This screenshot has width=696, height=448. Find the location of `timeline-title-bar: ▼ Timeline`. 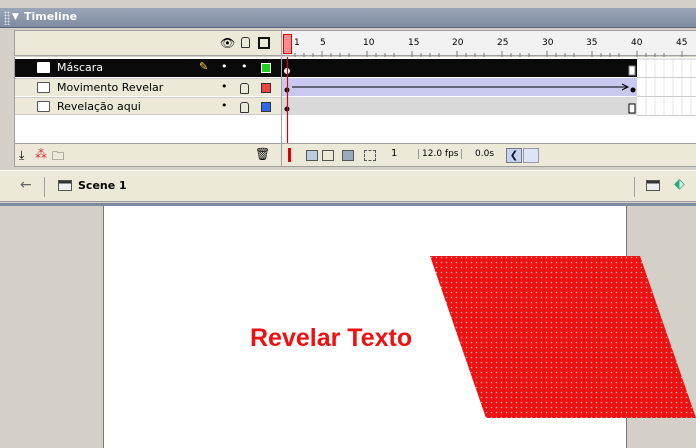

timeline-title-bar: ▼ Timeline is located at coordinates (348, 18).